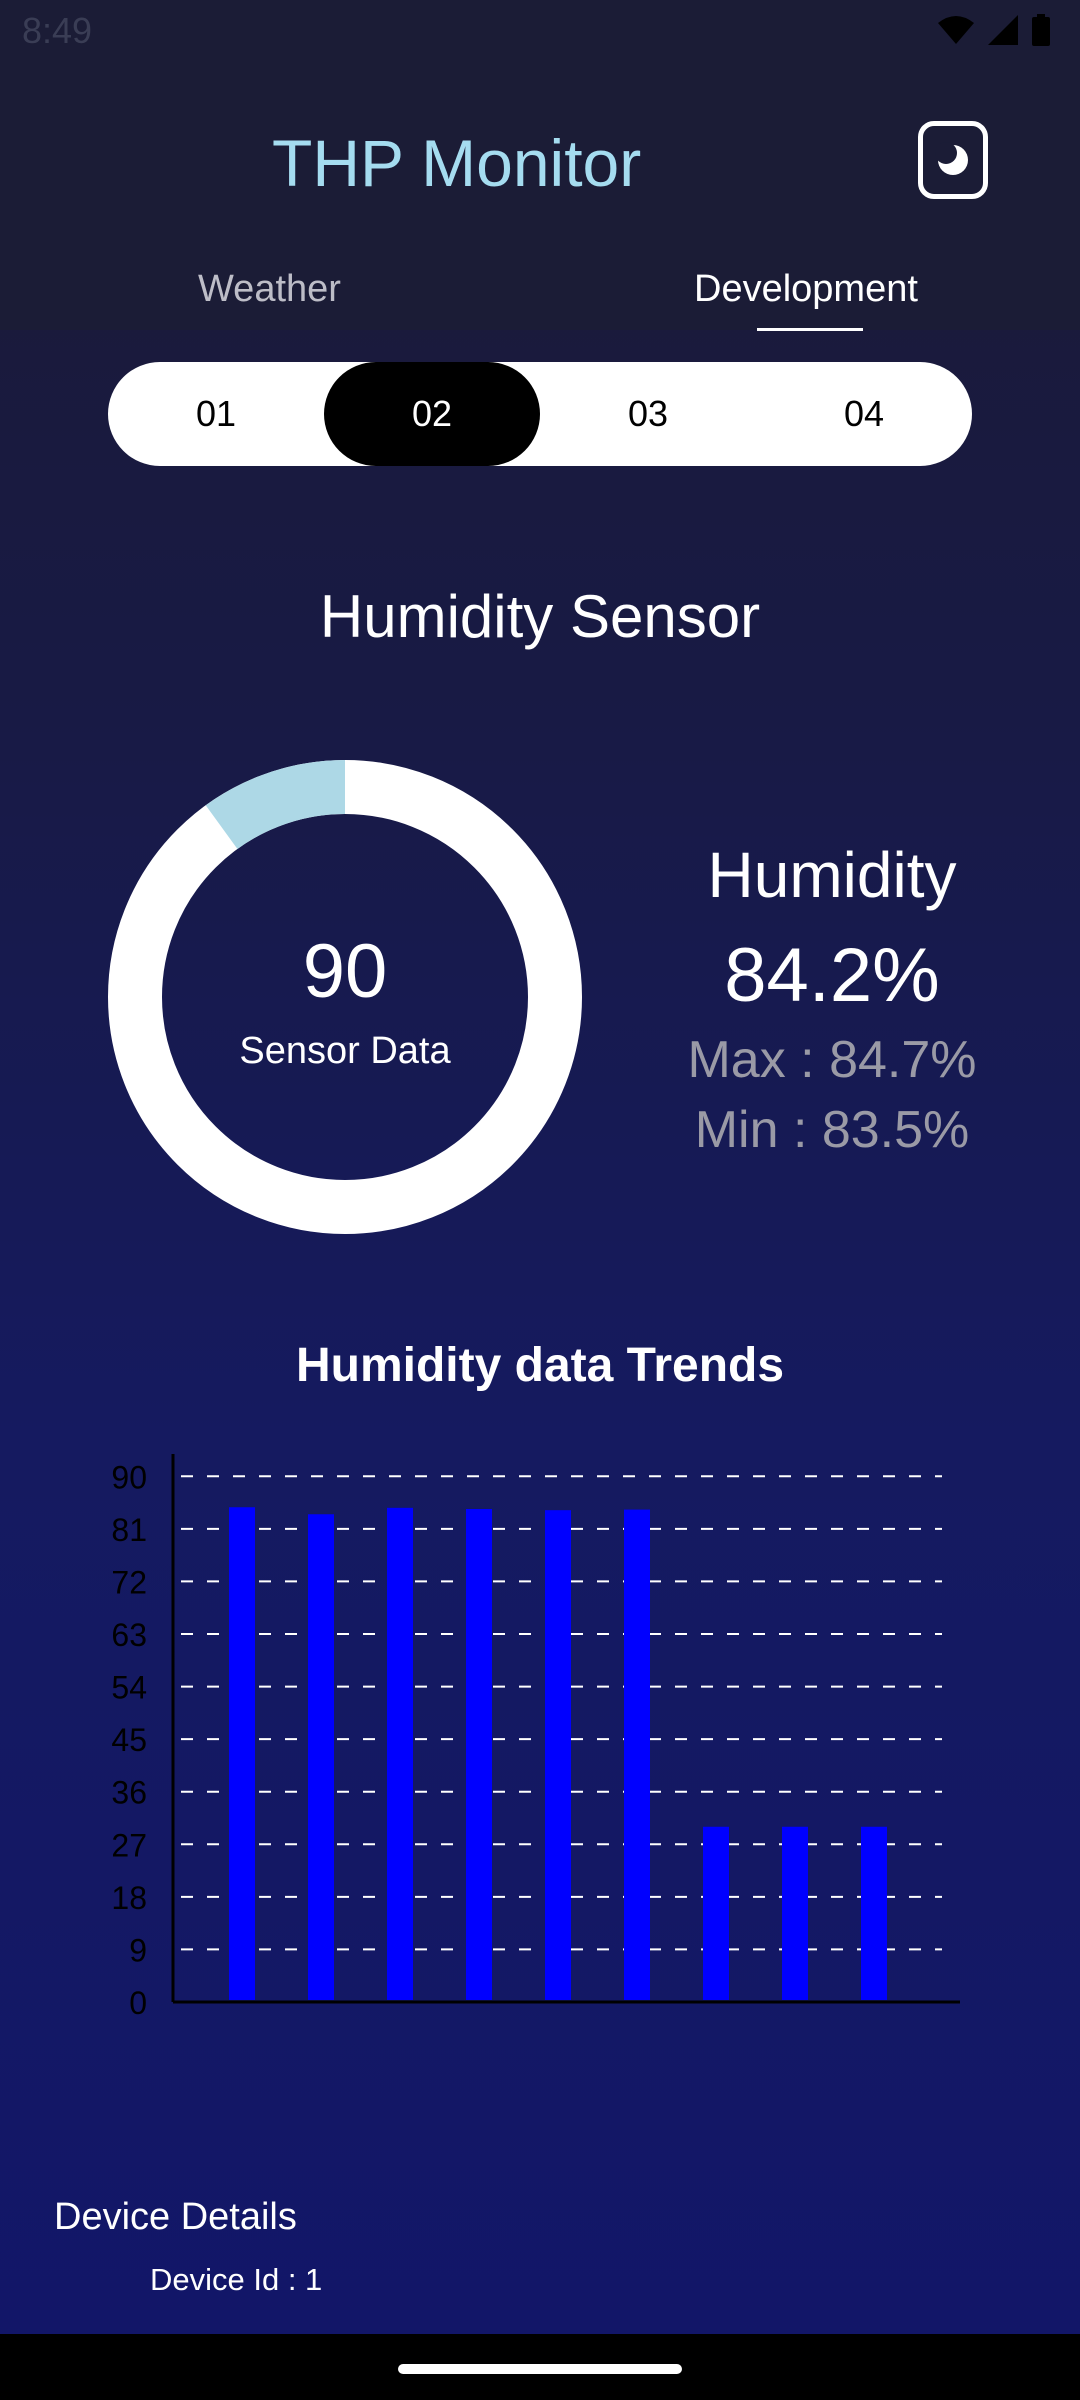 This screenshot has width=1080, height=2400. Describe the element at coordinates (129, 1688) in the screenshot. I see `y-tick-label: 54` at that location.